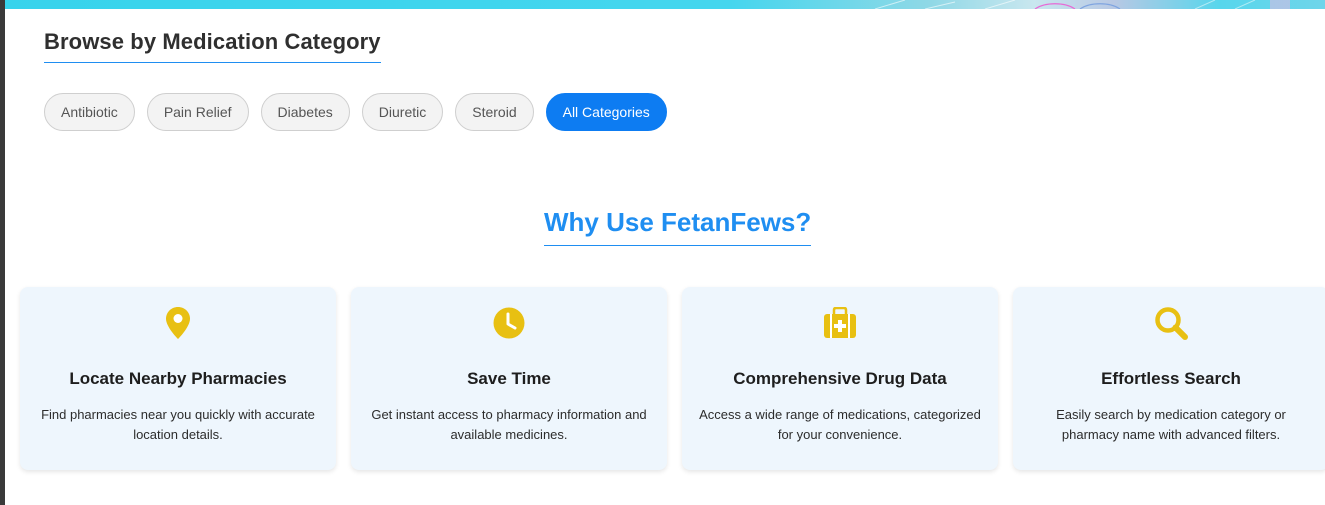  Describe the element at coordinates (606, 112) in the screenshot. I see `category-pill-all-categories: All Categories` at that location.